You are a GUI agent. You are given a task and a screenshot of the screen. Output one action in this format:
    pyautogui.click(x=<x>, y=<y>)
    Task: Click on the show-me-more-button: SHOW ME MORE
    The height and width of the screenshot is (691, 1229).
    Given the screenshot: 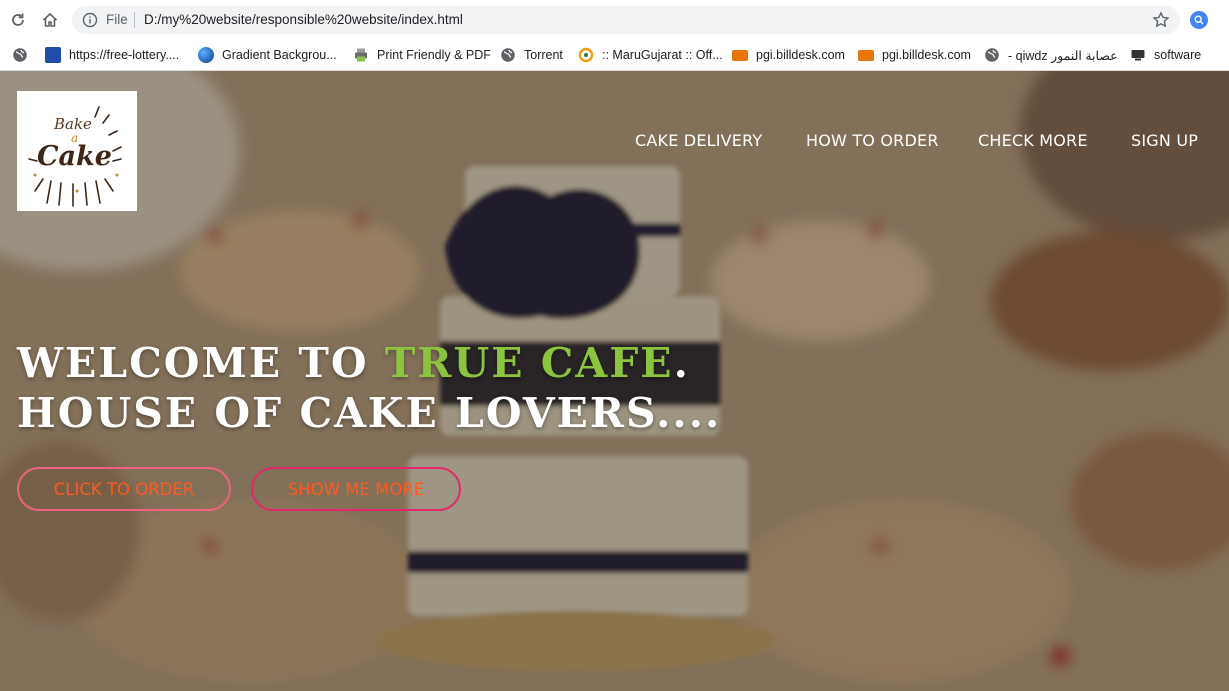 What is the action you would take?
    pyautogui.click(x=356, y=489)
    